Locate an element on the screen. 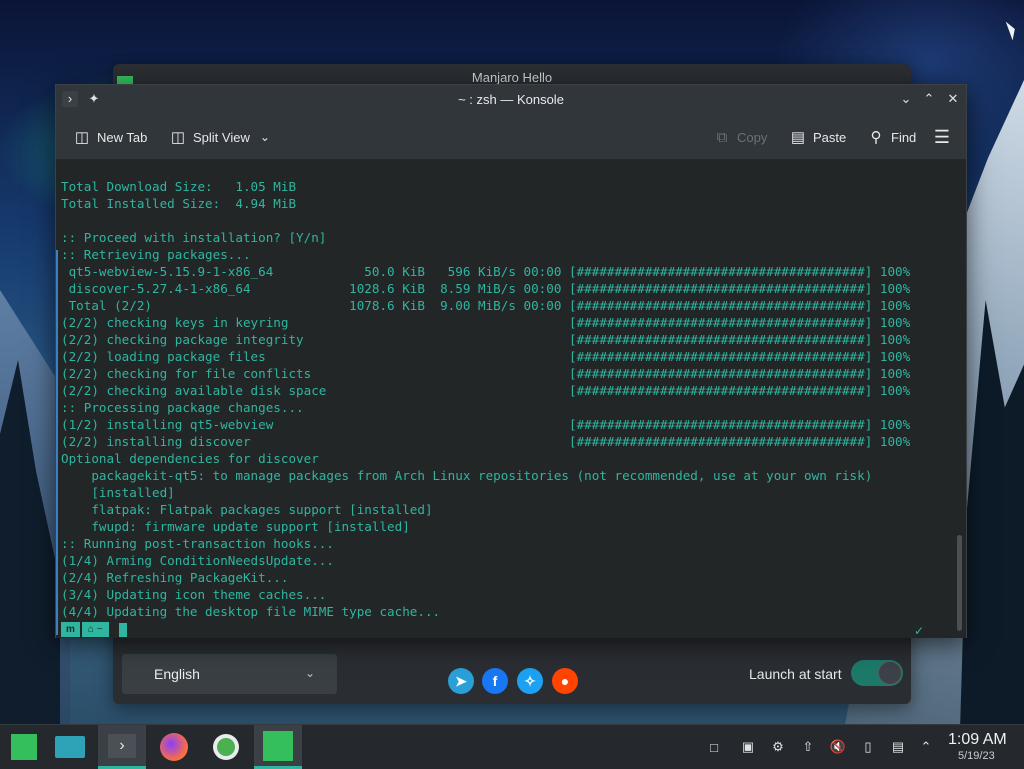 The width and height of the screenshot is (1024, 769). volume-muted-icon: 🔇 is located at coordinates (838, 747).